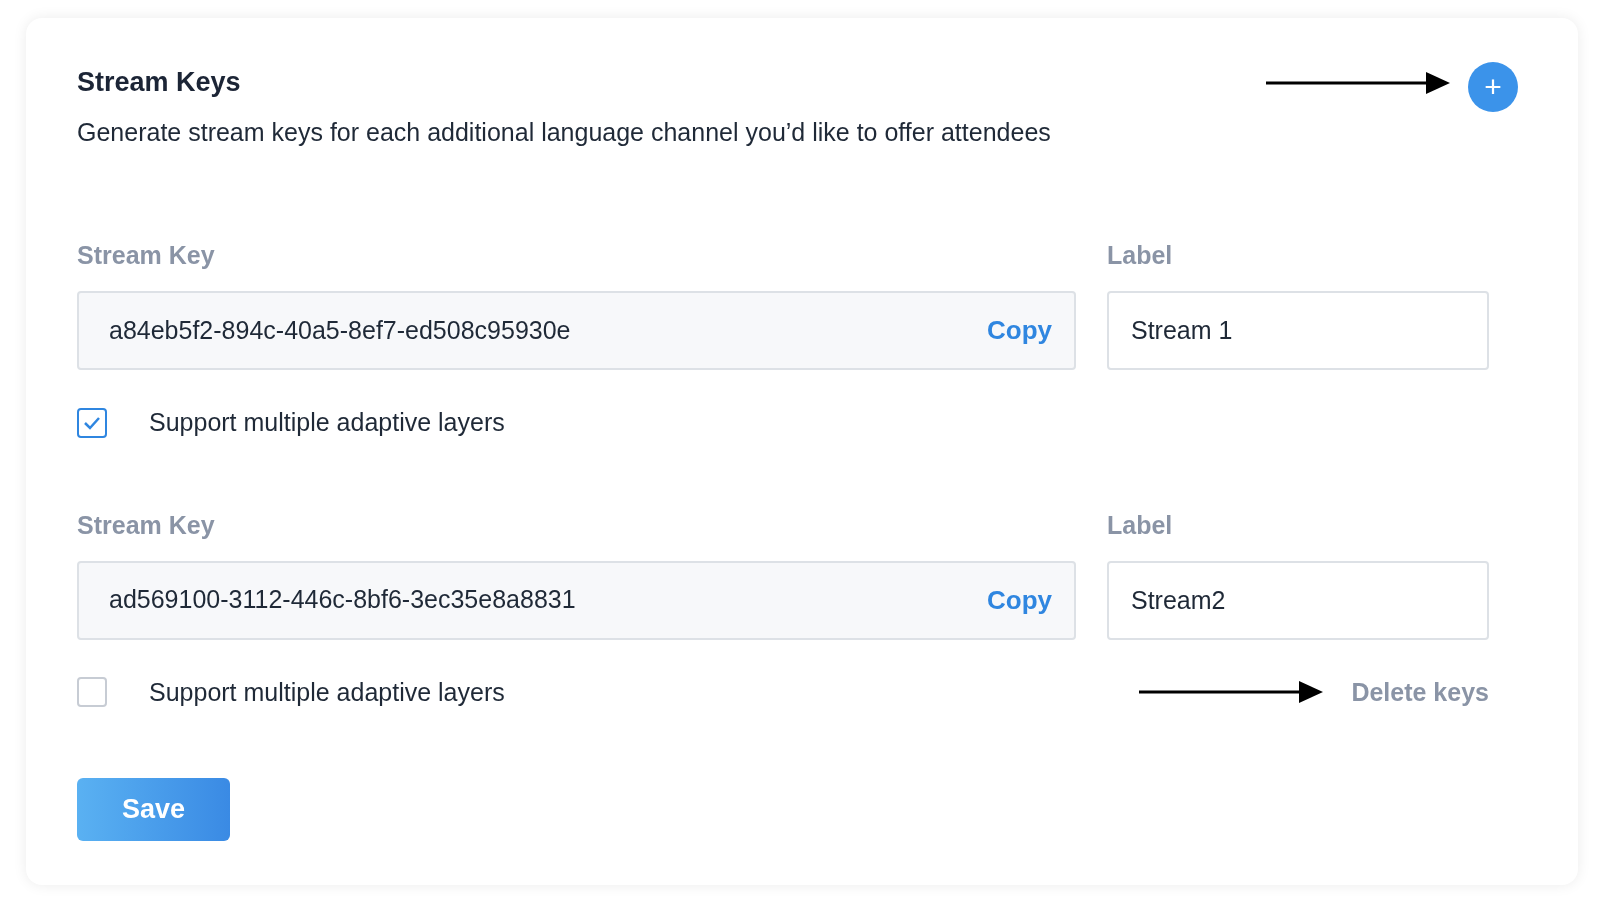  What do you see at coordinates (1493, 87) in the screenshot?
I see `add-button: +` at bounding box center [1493, 87].